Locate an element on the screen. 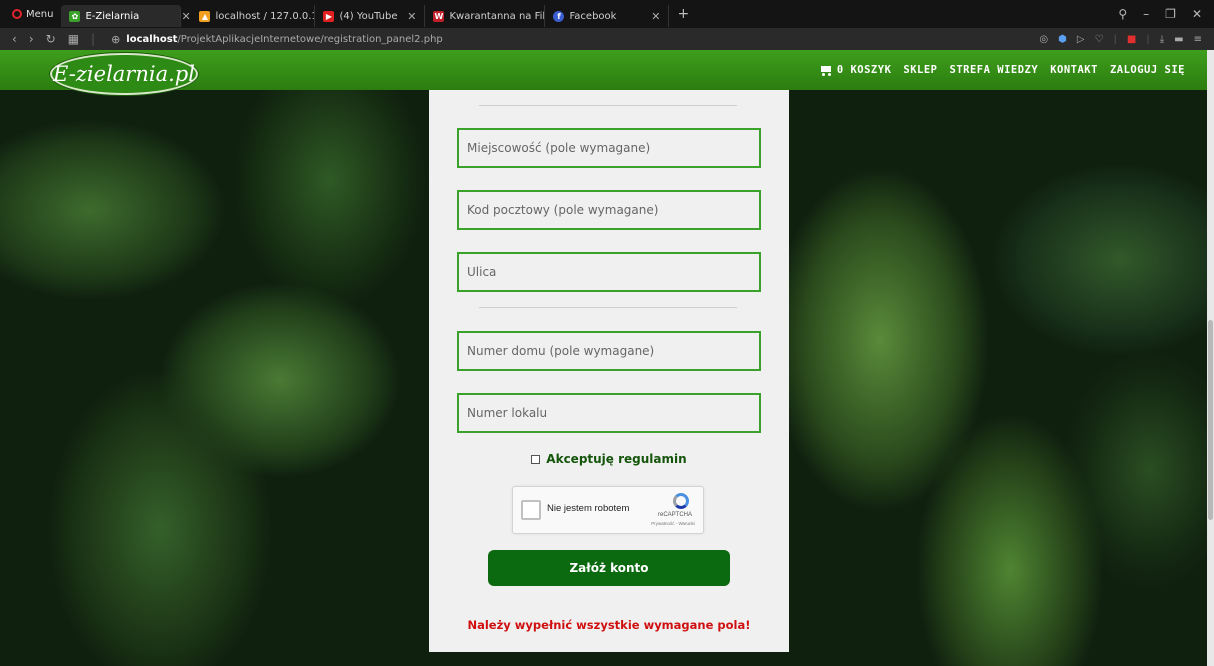  browser-menu-button: Menu is located at coordinates (30, 14).